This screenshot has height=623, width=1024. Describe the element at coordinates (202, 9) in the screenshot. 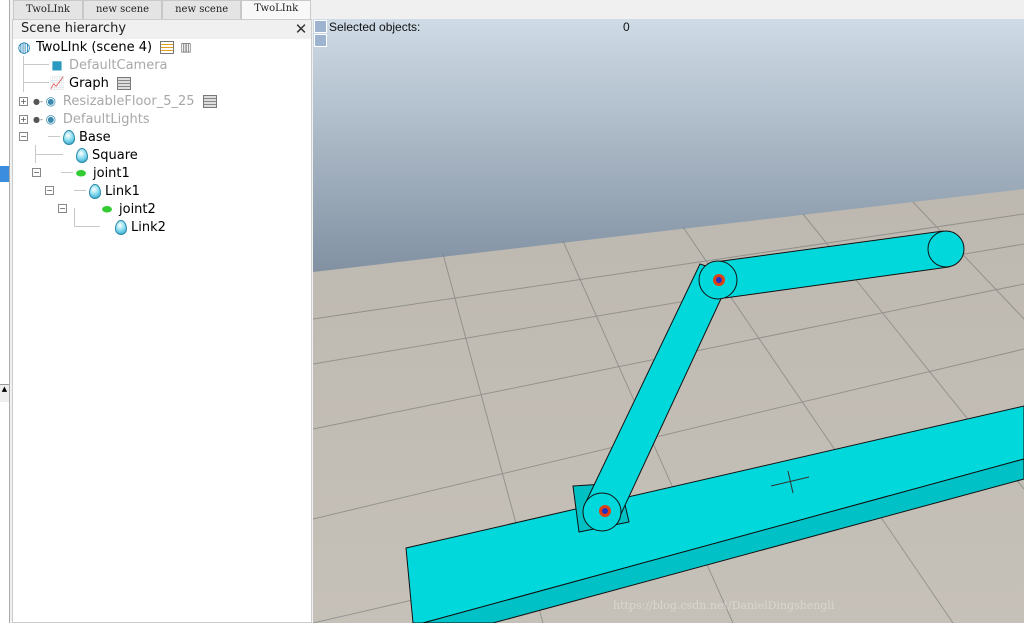

I see `tab-new-scene-2: new scene` at that location.